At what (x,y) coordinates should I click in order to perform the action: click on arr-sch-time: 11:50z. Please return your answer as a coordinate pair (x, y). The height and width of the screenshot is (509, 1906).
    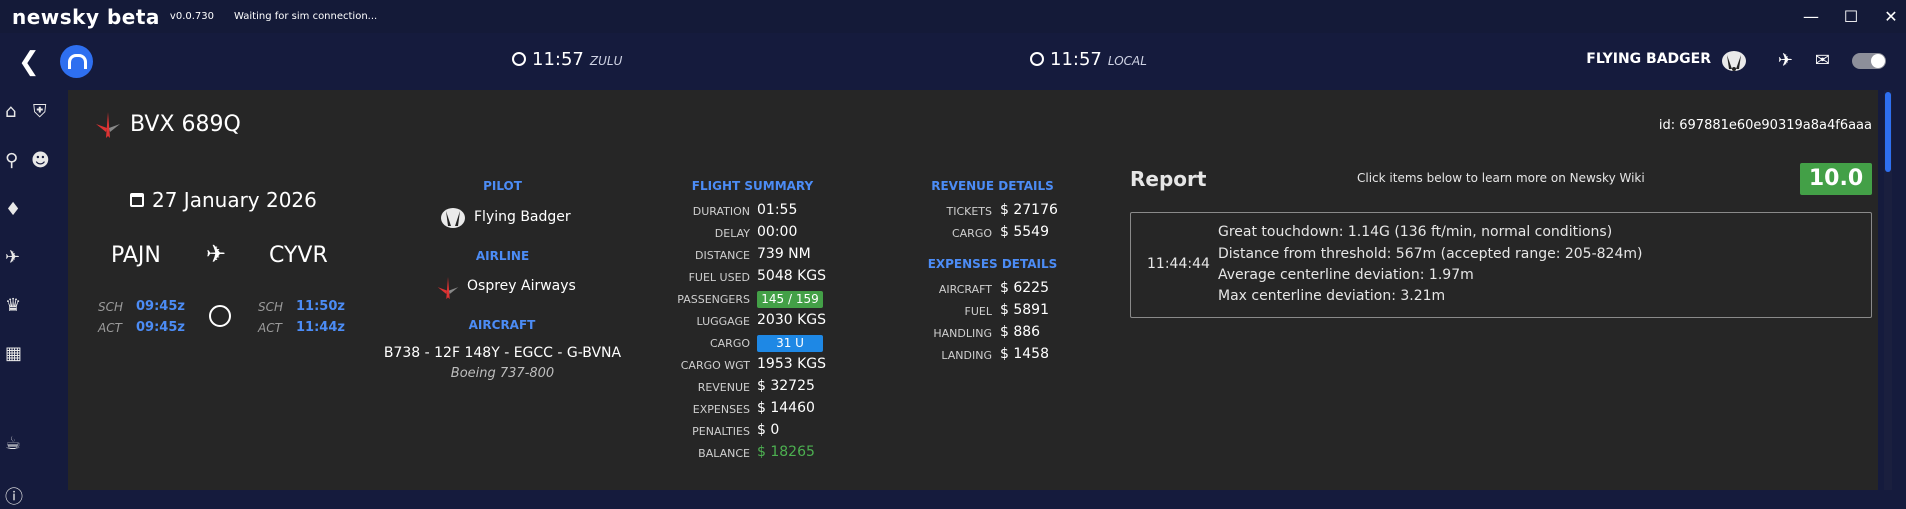
    Looking at the image, I should click on (320, 306).